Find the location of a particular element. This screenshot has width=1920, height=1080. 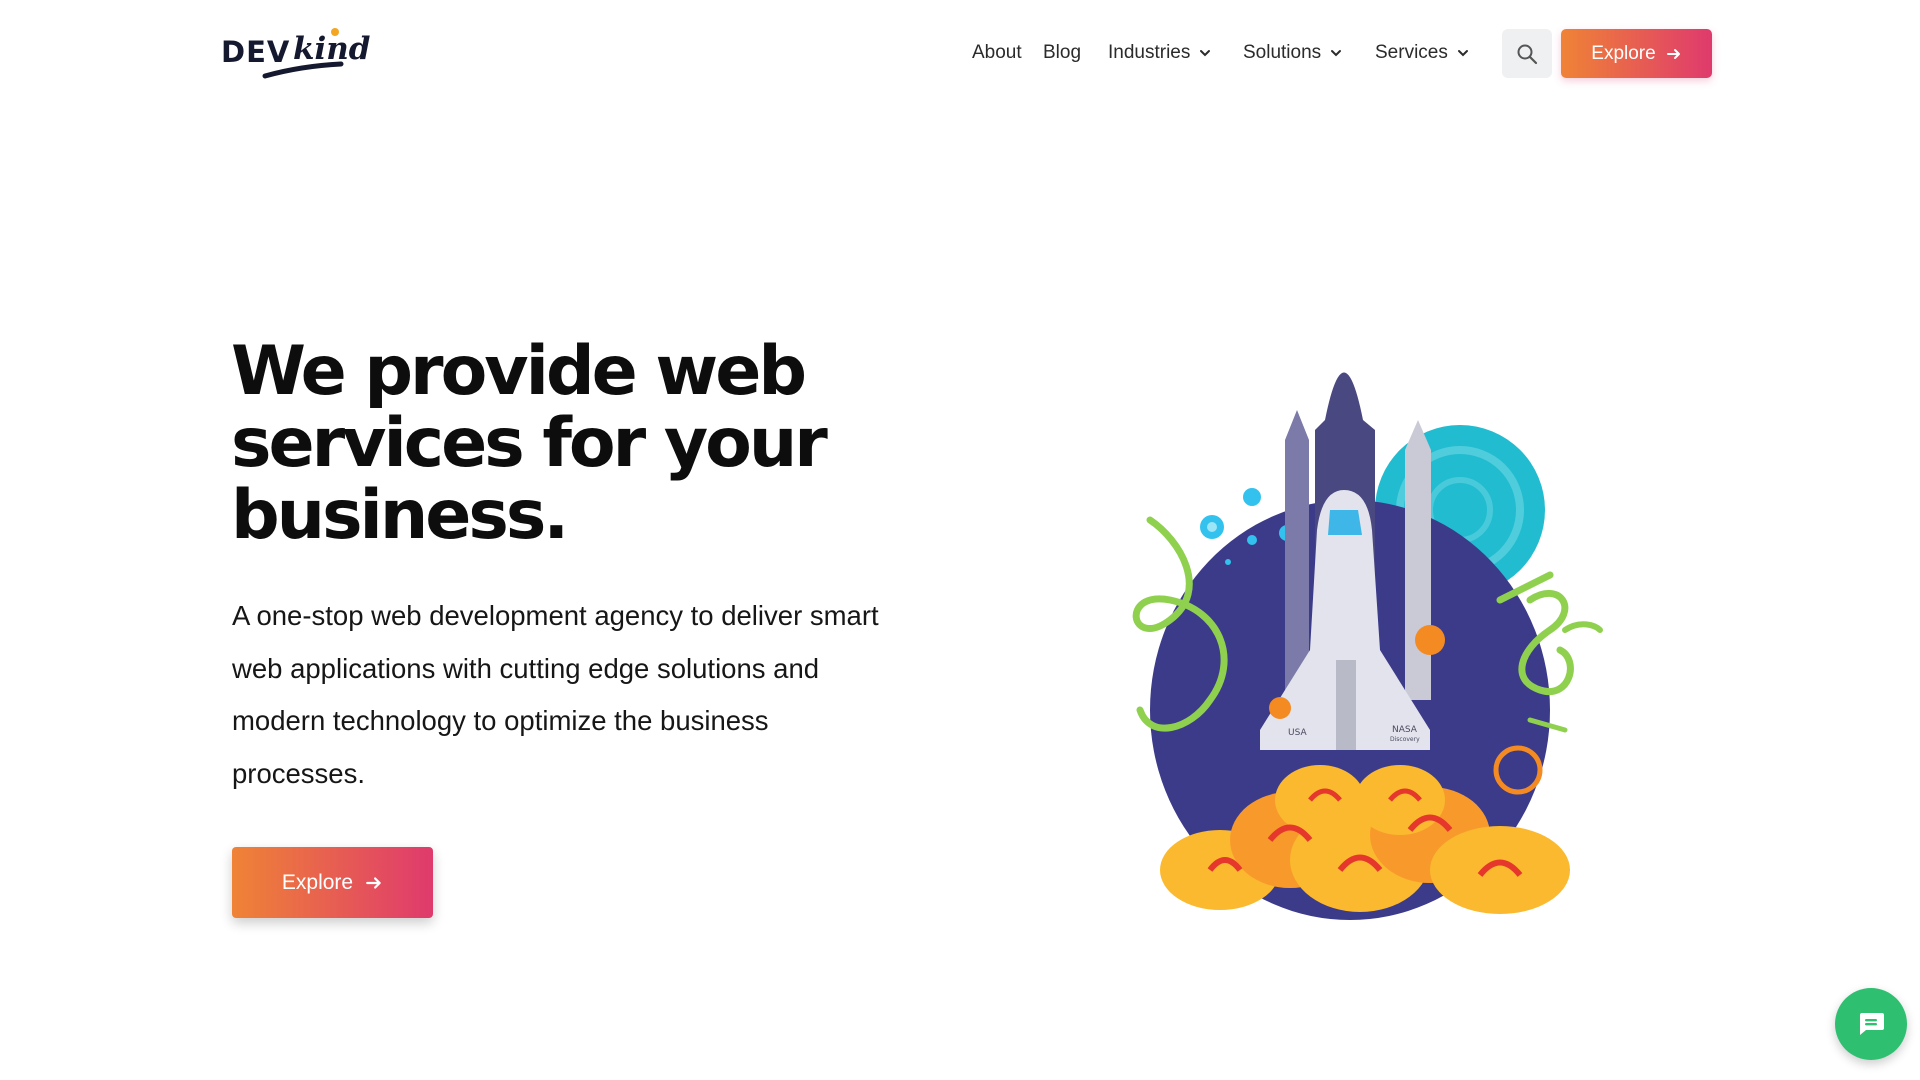

nav-about: About is located at coordinates (997, 53).